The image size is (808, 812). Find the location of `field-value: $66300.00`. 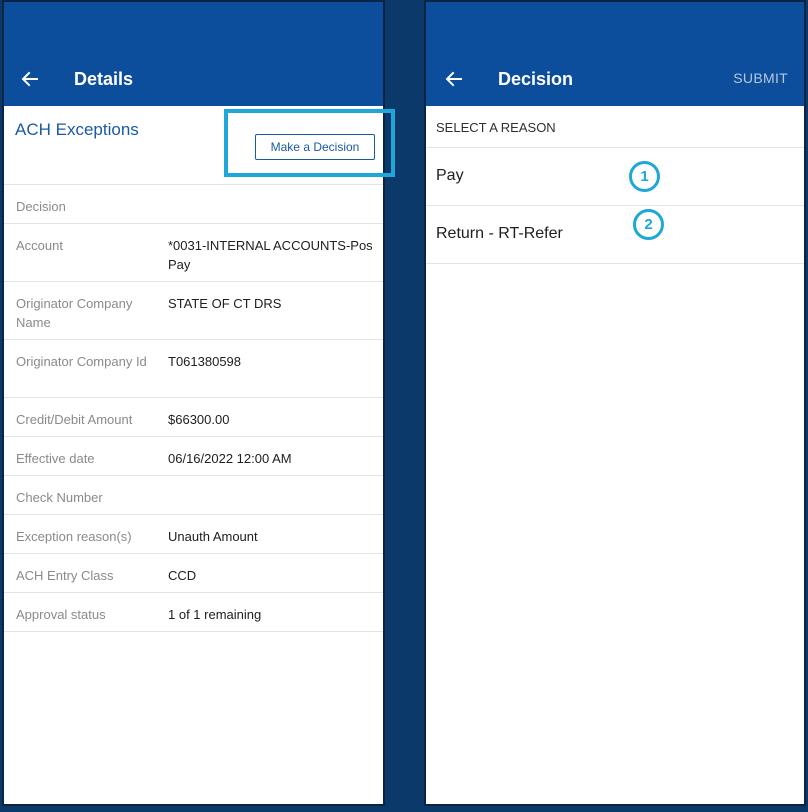

field-value: $66300.00 is located at coordinates (199, 419).